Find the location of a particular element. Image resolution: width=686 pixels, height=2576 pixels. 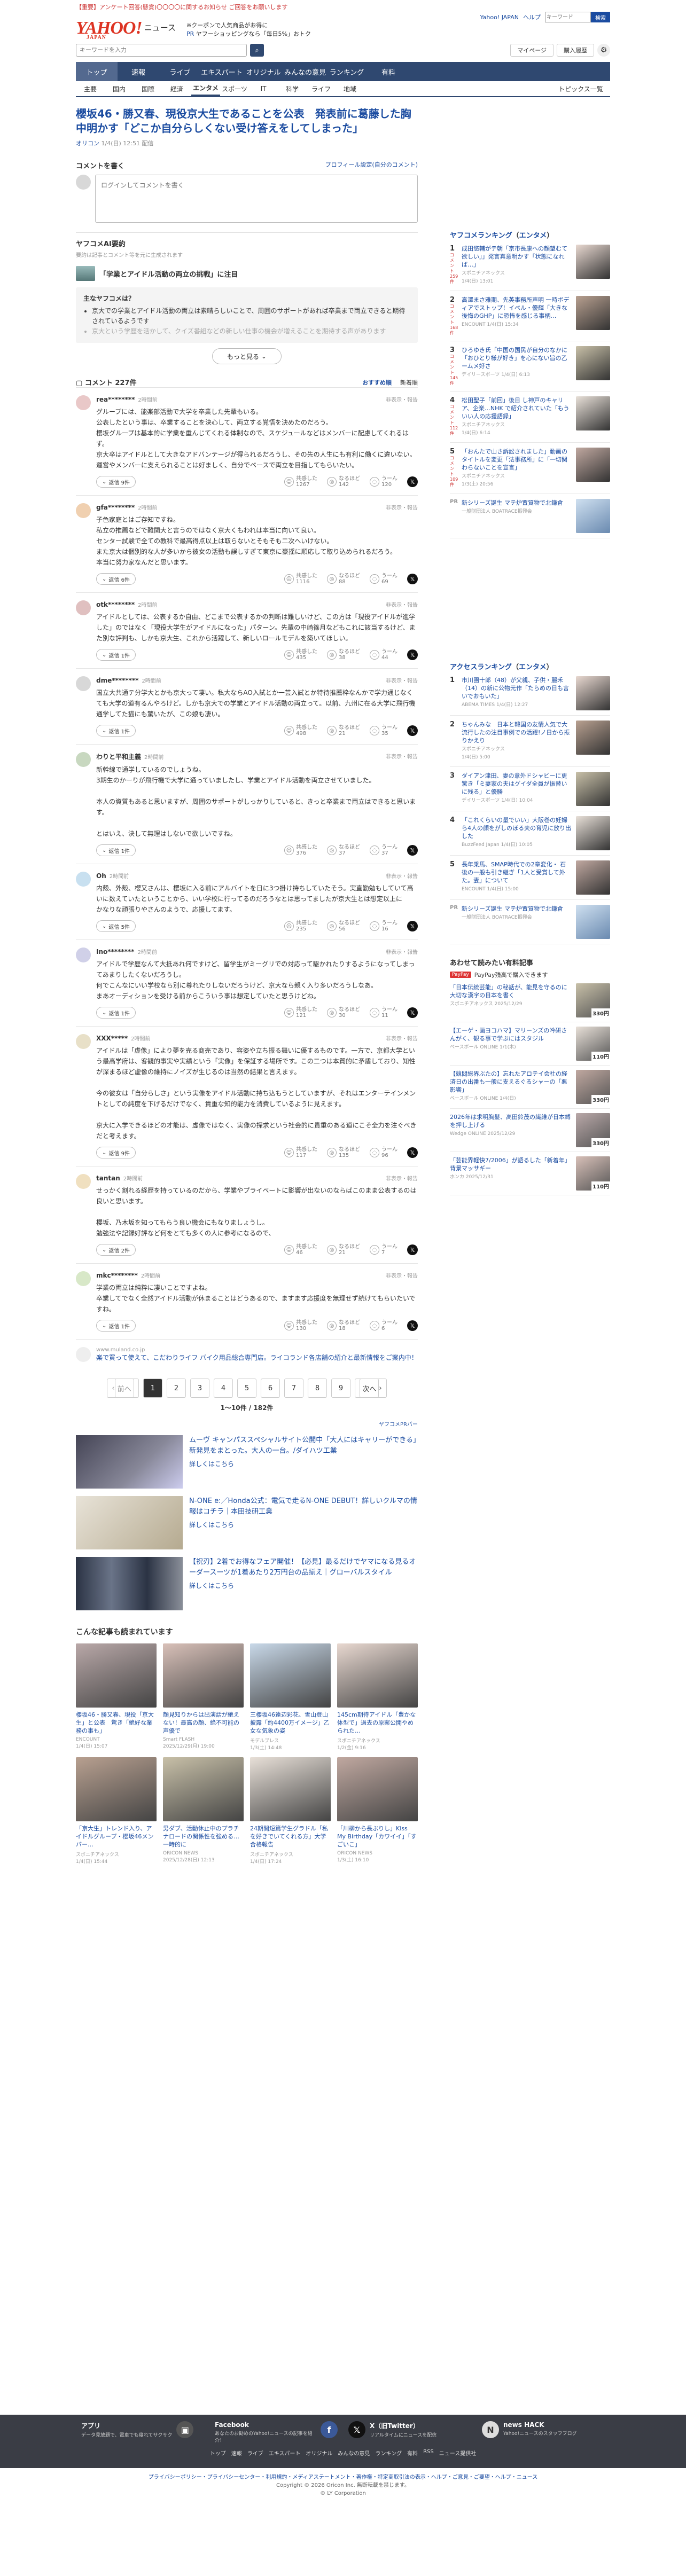

comment-user: rea******** is located at coordinates (115, 399).